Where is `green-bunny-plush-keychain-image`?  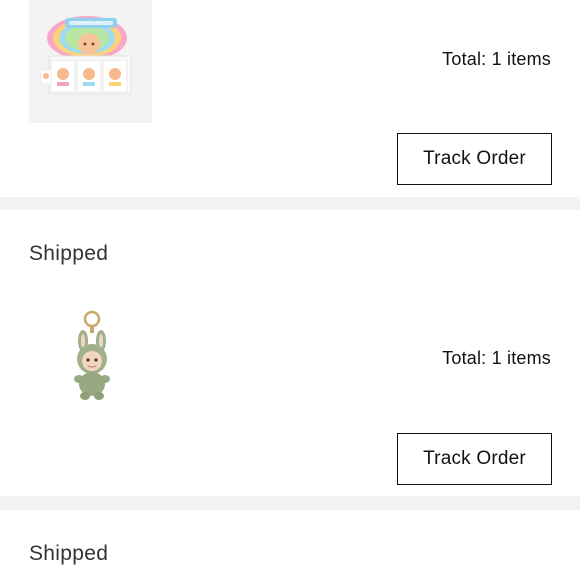 green-bunny-plush-keychain-image is located at coordinates (92, 355).